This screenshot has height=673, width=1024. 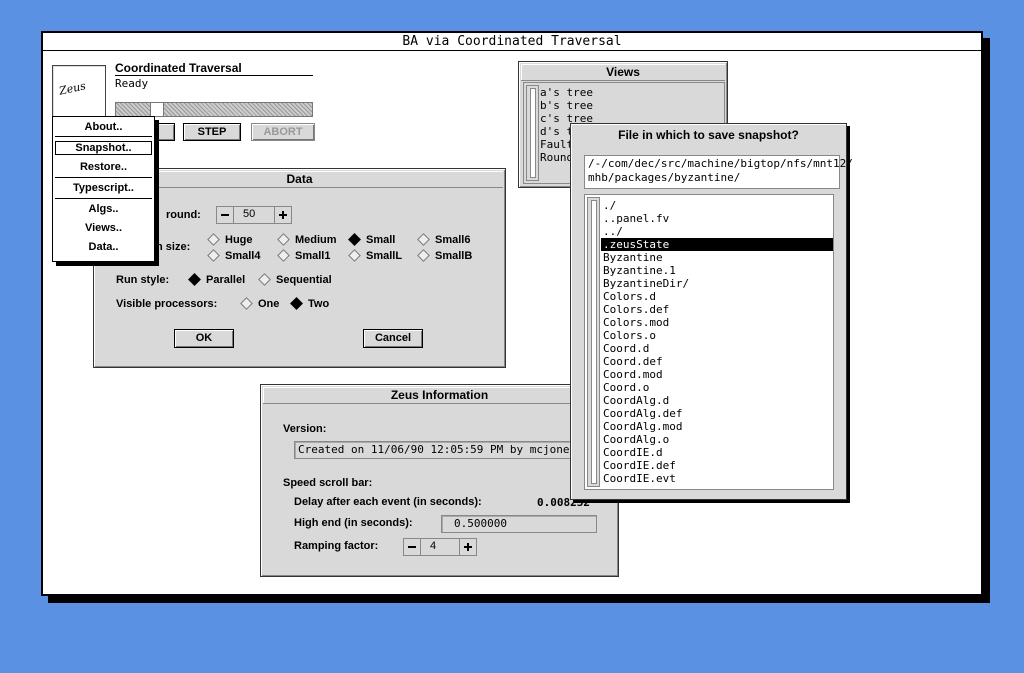 I want to click on file-item: CoordAlg.o, so click(x=717, y=439).